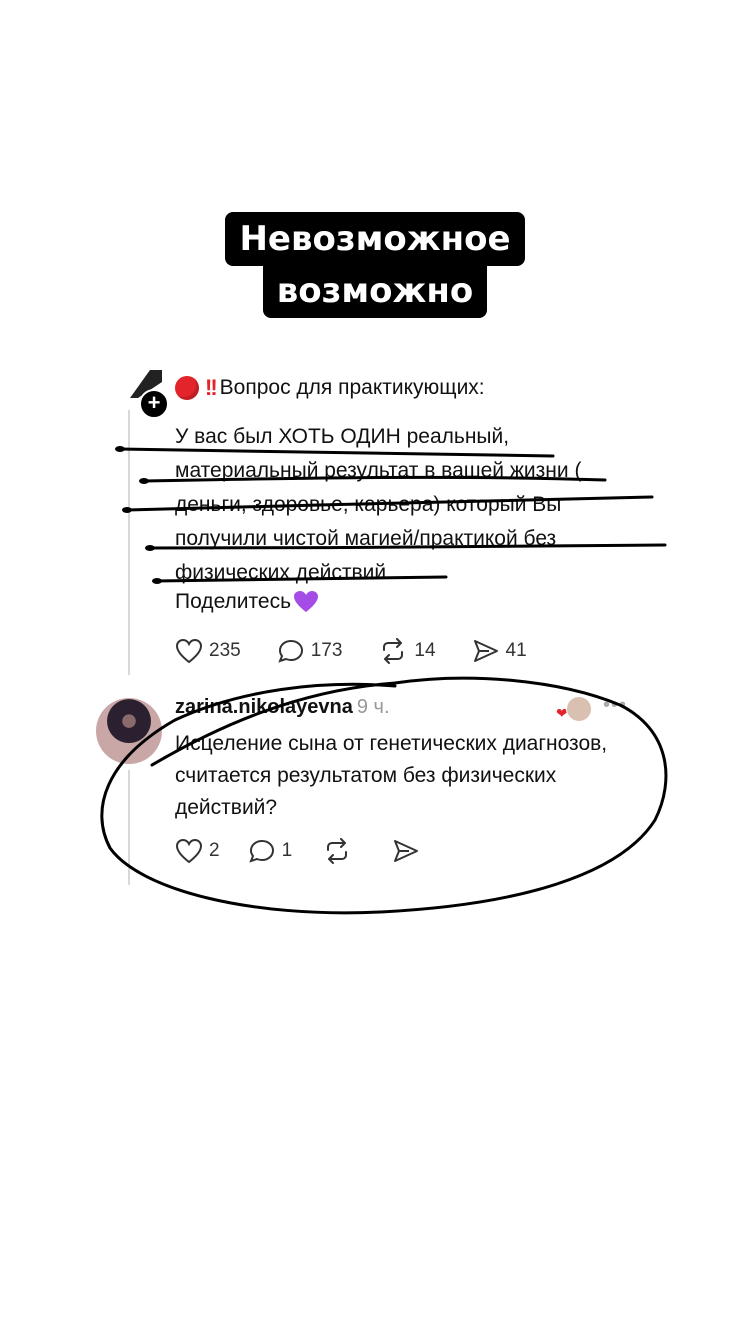 The image size is (750, 1332). What do you see at coordinates (579, 709) in the screenshot?
I see `liked-by-avatar` at bounding box center [579, 709].